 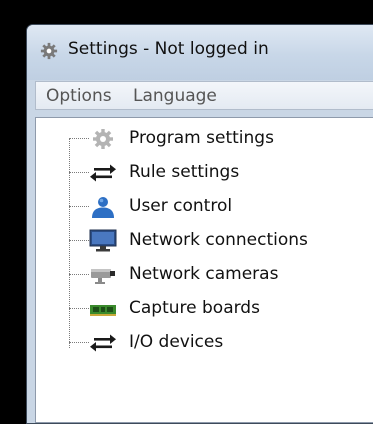 I want to click on menu-language: Language, so click(x=175, y=96).